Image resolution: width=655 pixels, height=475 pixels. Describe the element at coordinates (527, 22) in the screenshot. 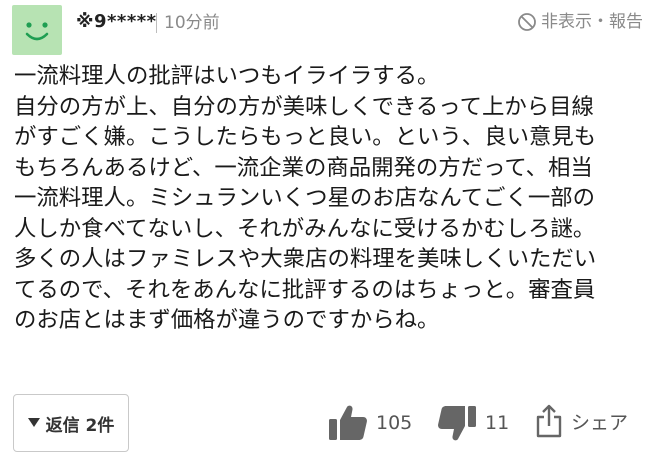

I see `prohibit-icon` at that location.